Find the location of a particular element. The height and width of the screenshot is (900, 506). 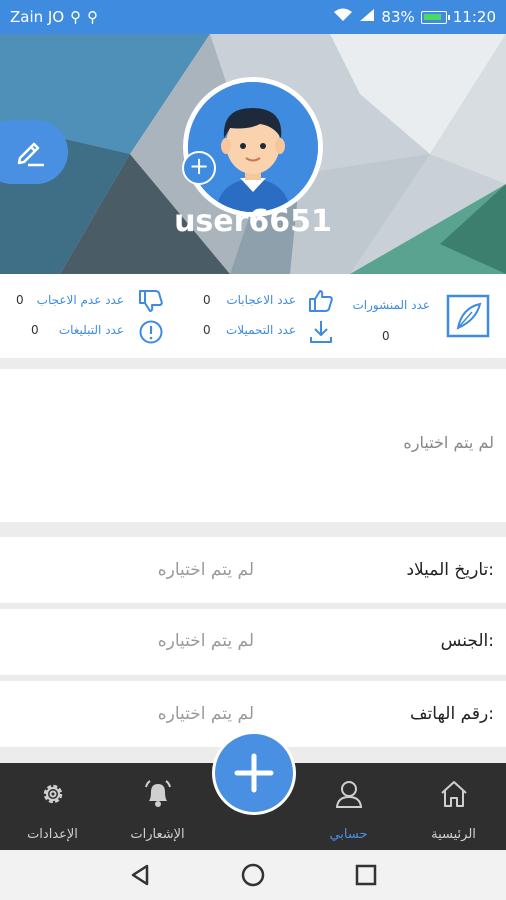

system-nav-bar is located at coordinates (253, 875).